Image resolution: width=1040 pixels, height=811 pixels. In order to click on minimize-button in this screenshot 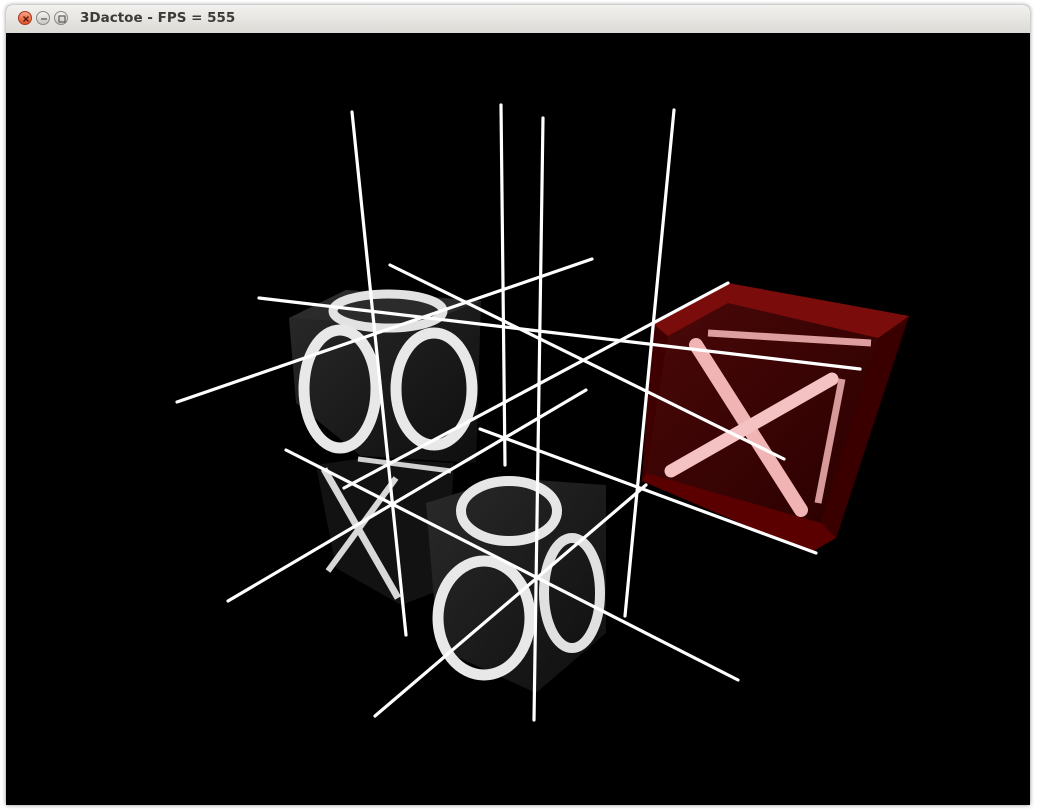, I will do `click(43, 18)`.